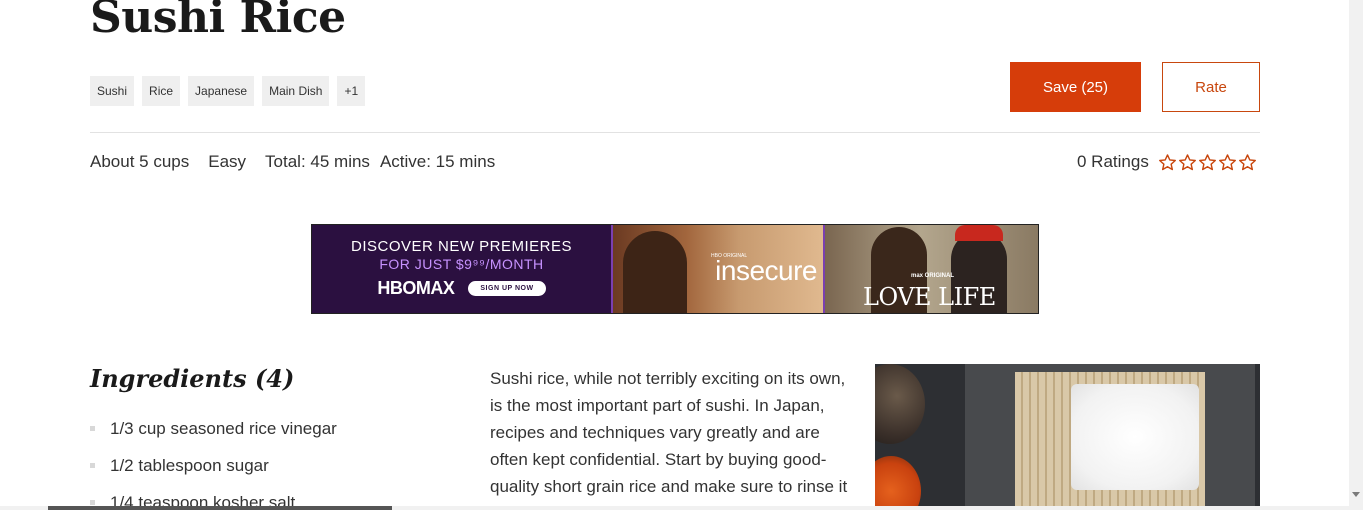 This screenshot has height=510, width=1363. I want to click on ad-price: FOR JUST $9⁹⁹/MONTH, so click(461, 264).